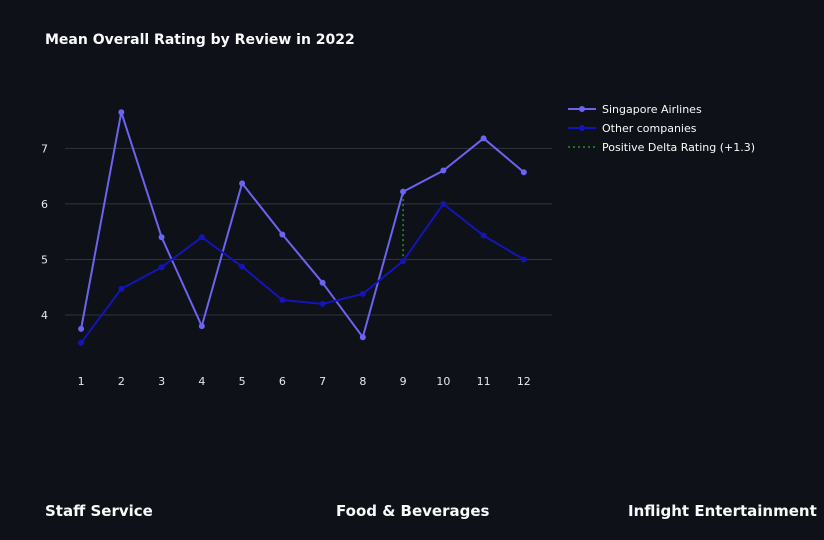 The height and width of the screenshot is (540, 824). Describe the element at coordinates (678, 147) in the screenshot. I see `legend-label: Positive Delta Rating (+1.3)` at that location.